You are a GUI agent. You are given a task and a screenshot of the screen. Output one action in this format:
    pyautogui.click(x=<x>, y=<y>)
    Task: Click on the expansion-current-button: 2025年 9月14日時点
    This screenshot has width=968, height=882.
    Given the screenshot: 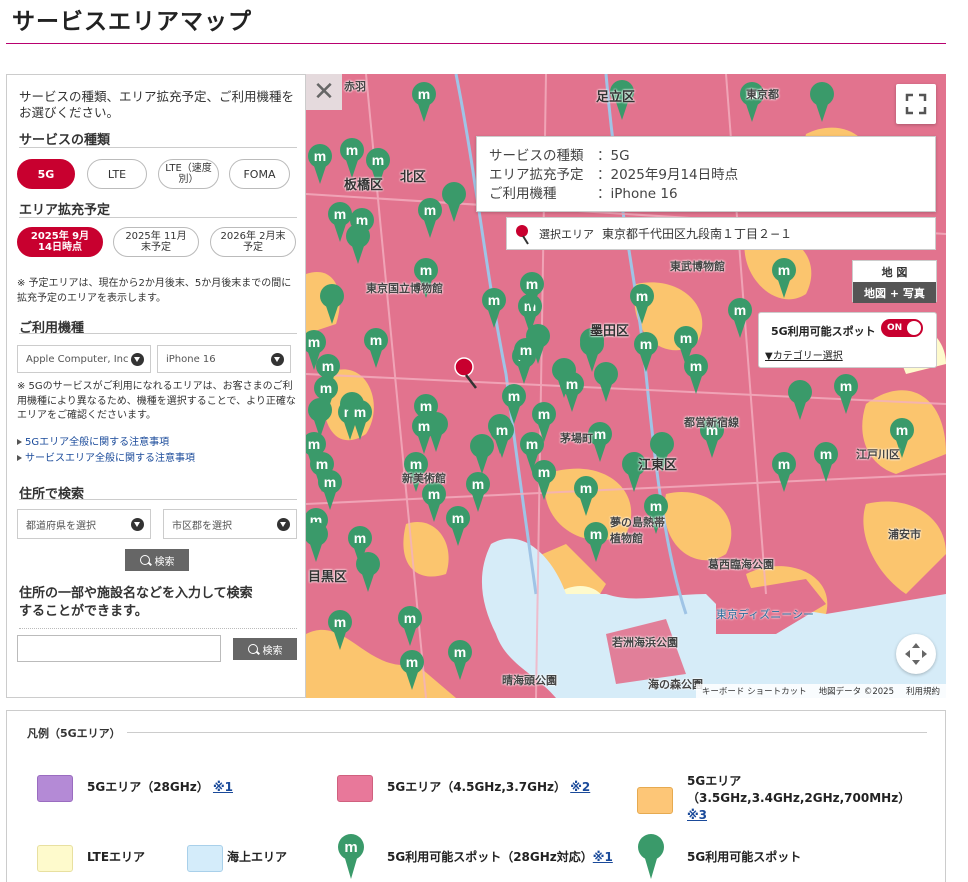 What is the action you would take?
    pyautogui.click(x=60, y=242)
    